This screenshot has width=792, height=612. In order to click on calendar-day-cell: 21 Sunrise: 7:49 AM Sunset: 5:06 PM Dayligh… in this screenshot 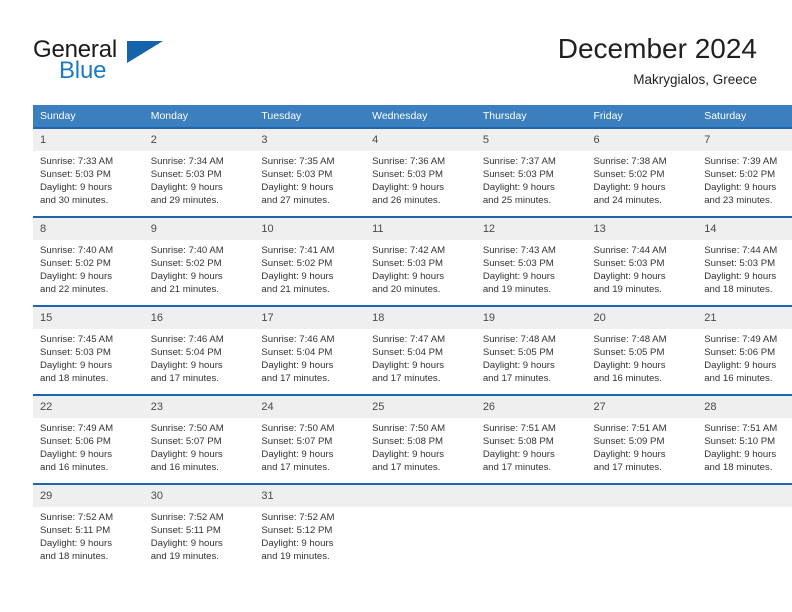, I will do `click(744, 349)`.